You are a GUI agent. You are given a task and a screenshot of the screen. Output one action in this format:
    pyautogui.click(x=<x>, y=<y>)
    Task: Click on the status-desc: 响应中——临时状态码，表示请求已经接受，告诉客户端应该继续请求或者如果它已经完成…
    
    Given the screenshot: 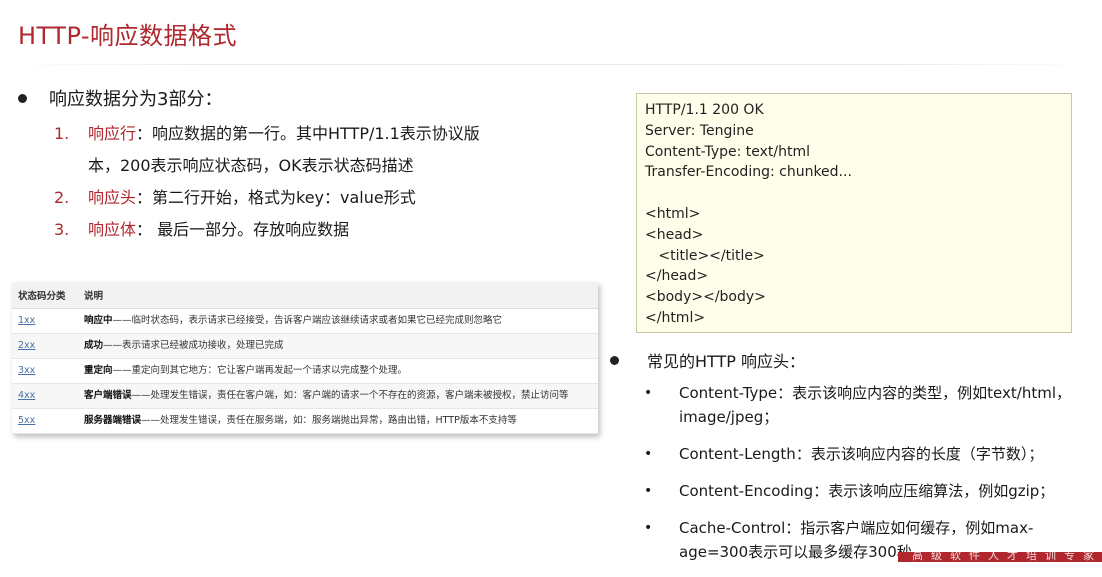 What is the action you would take?
    pyautogui.click(x=338, y=321)
    